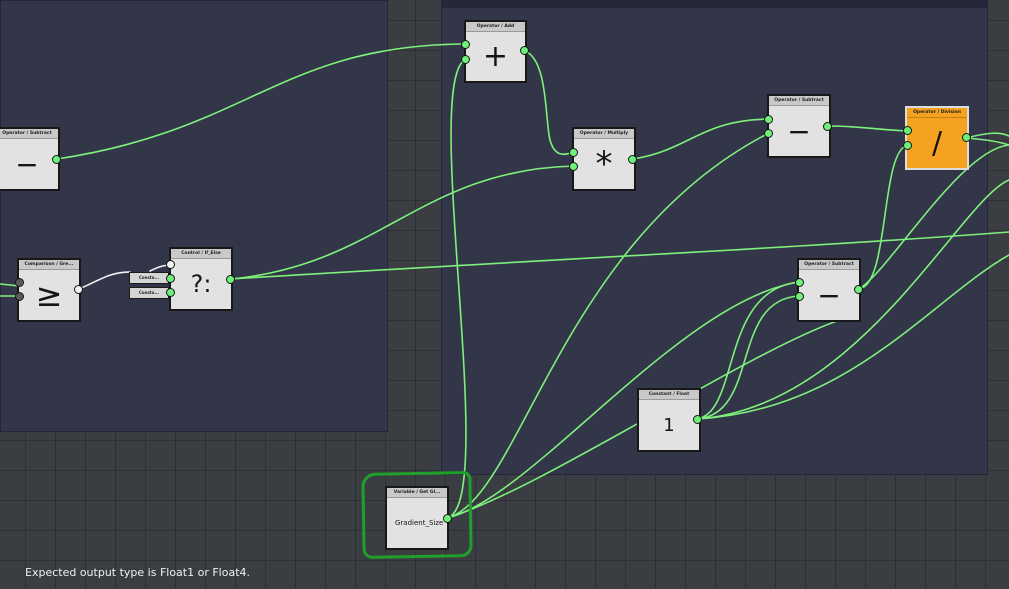 This screenshot has height=589, width=1009. Describe the element at coordinates (604, 164) in the screenshot. I see `asterisk-icon: *` at that location.